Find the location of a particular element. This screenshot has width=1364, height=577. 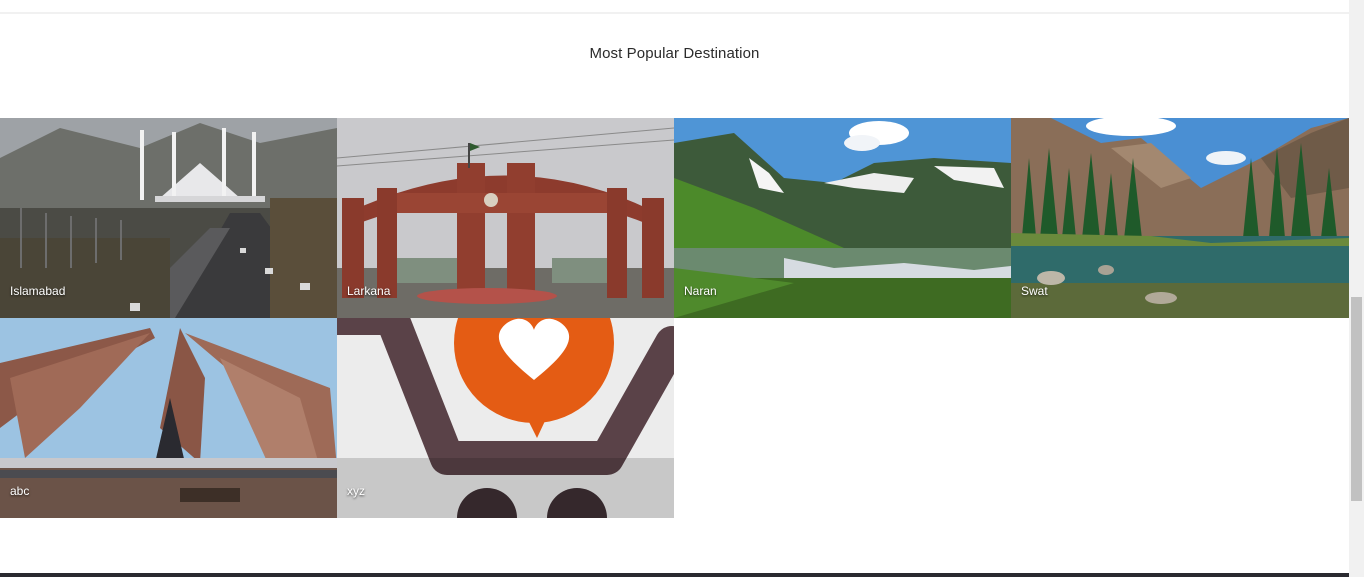

destination-label: Swat is located at coordinates (1034, 291).